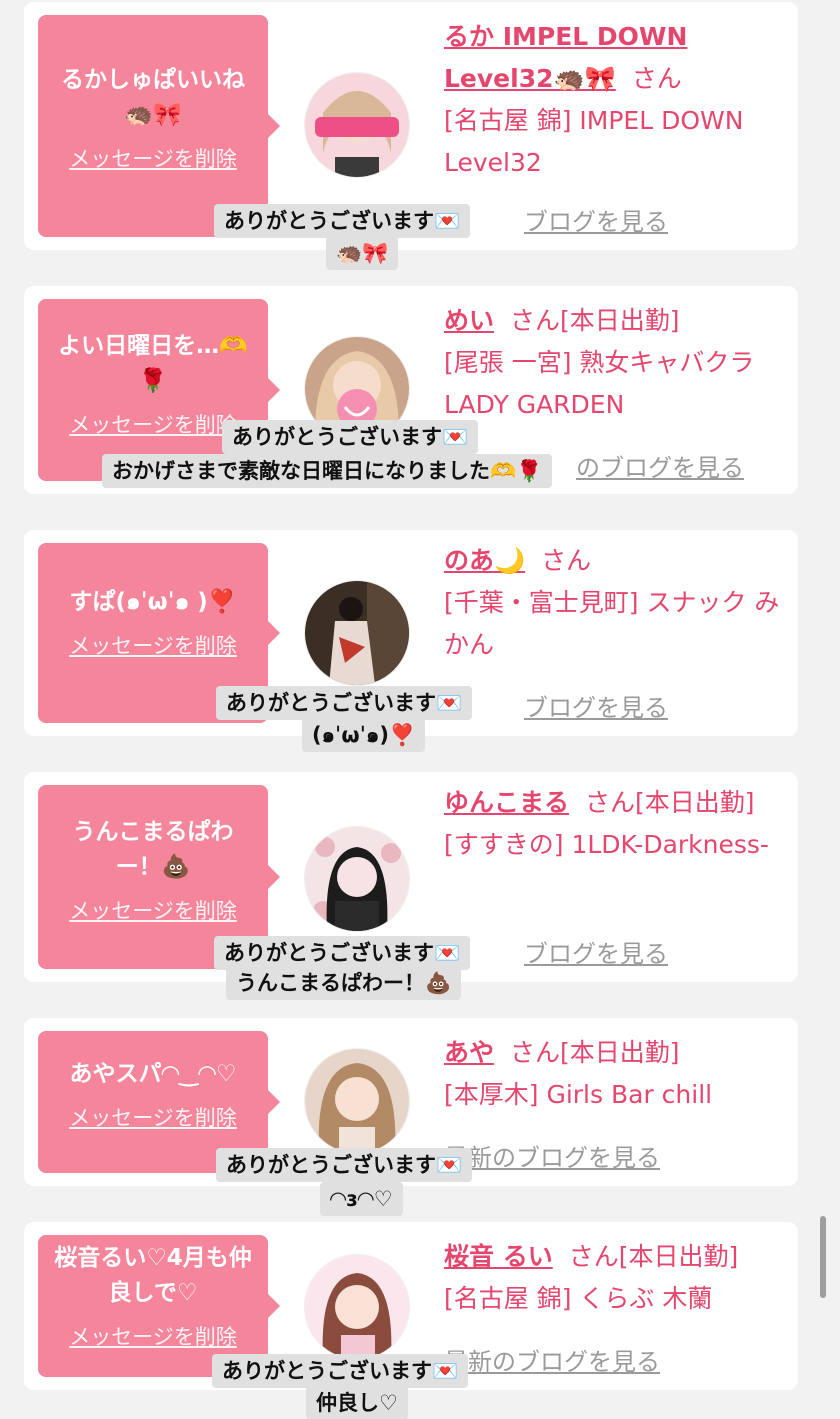 Image resolution: width=840 pixels, height=1419 pixels. What do you see at coordinates (361, 1199) in the screenshot?
I see `reply-text-line: ◠ɜ◠♡` at bounding box center [361, 1199].